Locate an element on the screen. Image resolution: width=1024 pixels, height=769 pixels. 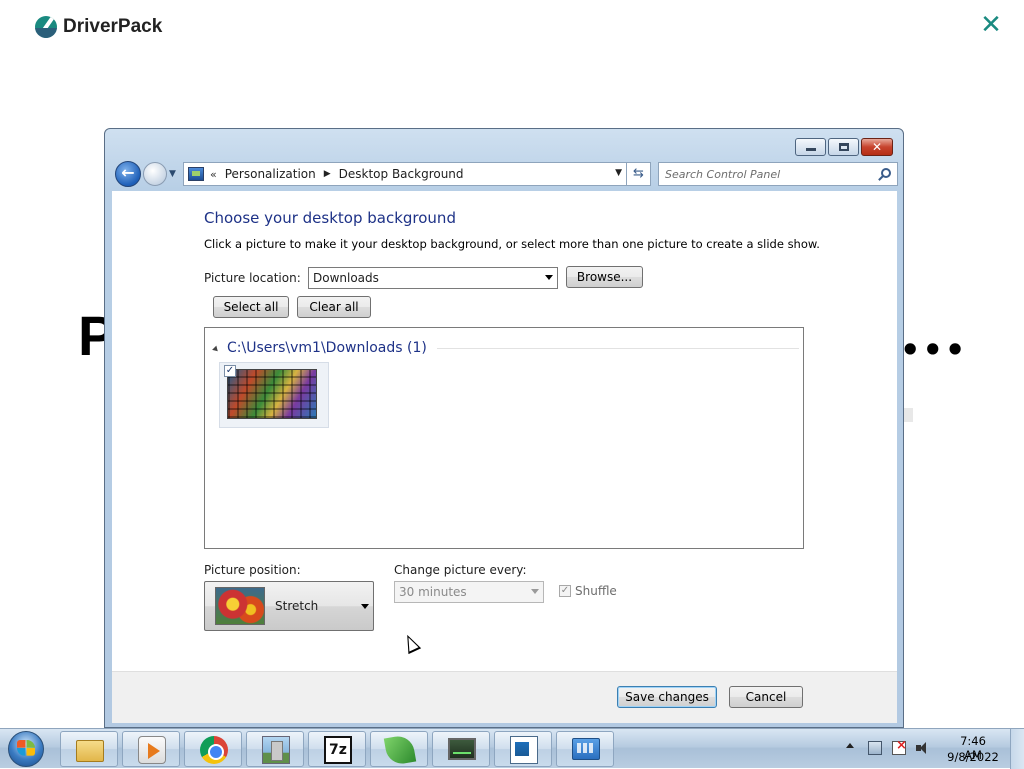
picture-location-value: Downloads is located at coordinates (346, 278).